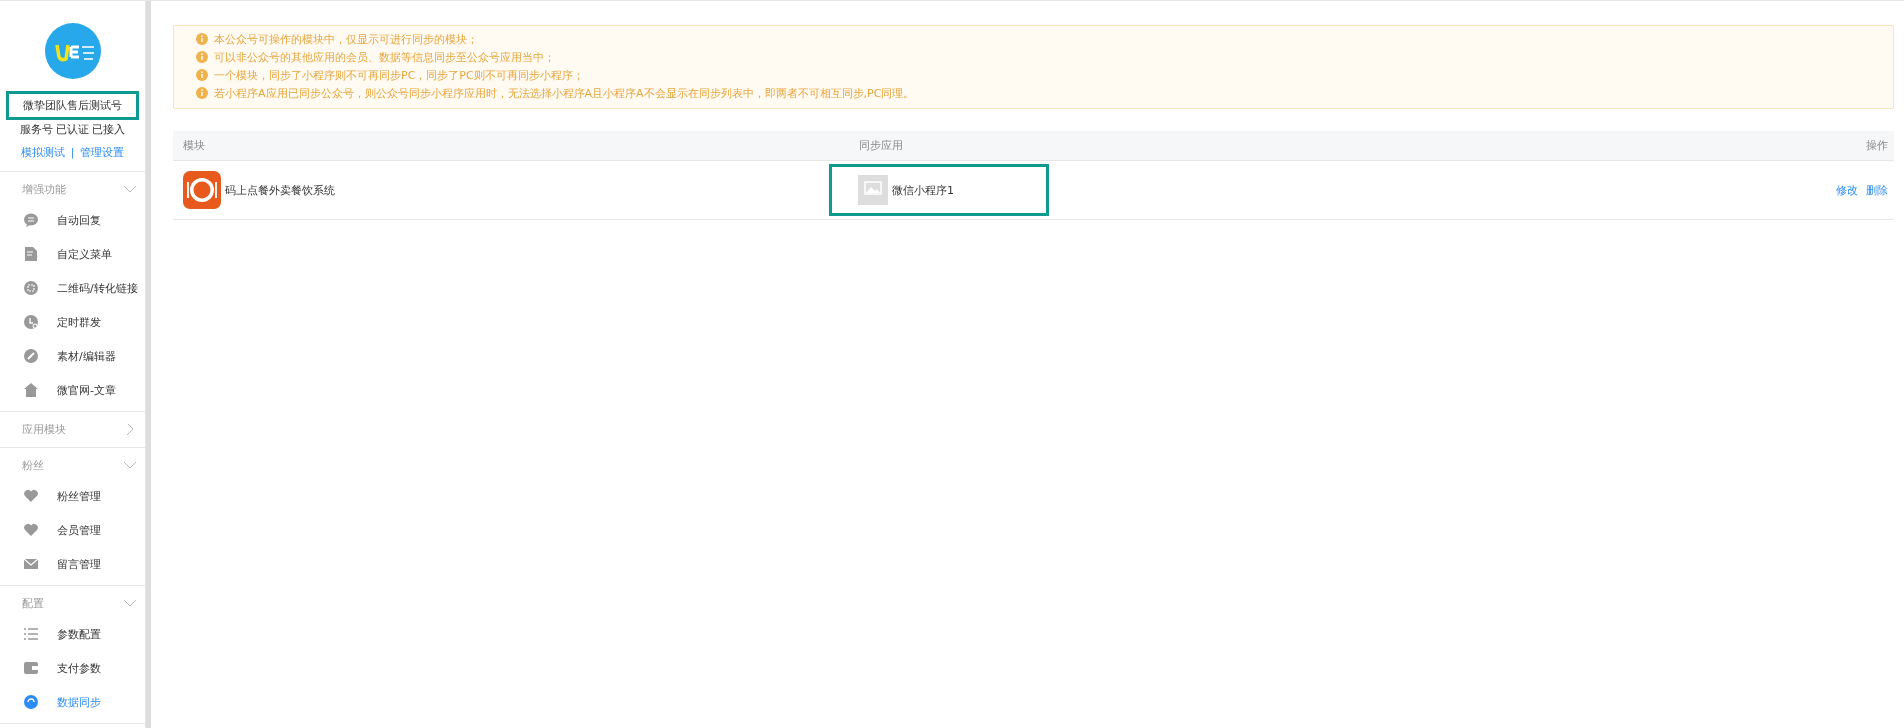  What do you see at coordinates (72, 496) in the screenshot?
I see `menu-item: 粉丝管理` at bounding box center [72, 496].